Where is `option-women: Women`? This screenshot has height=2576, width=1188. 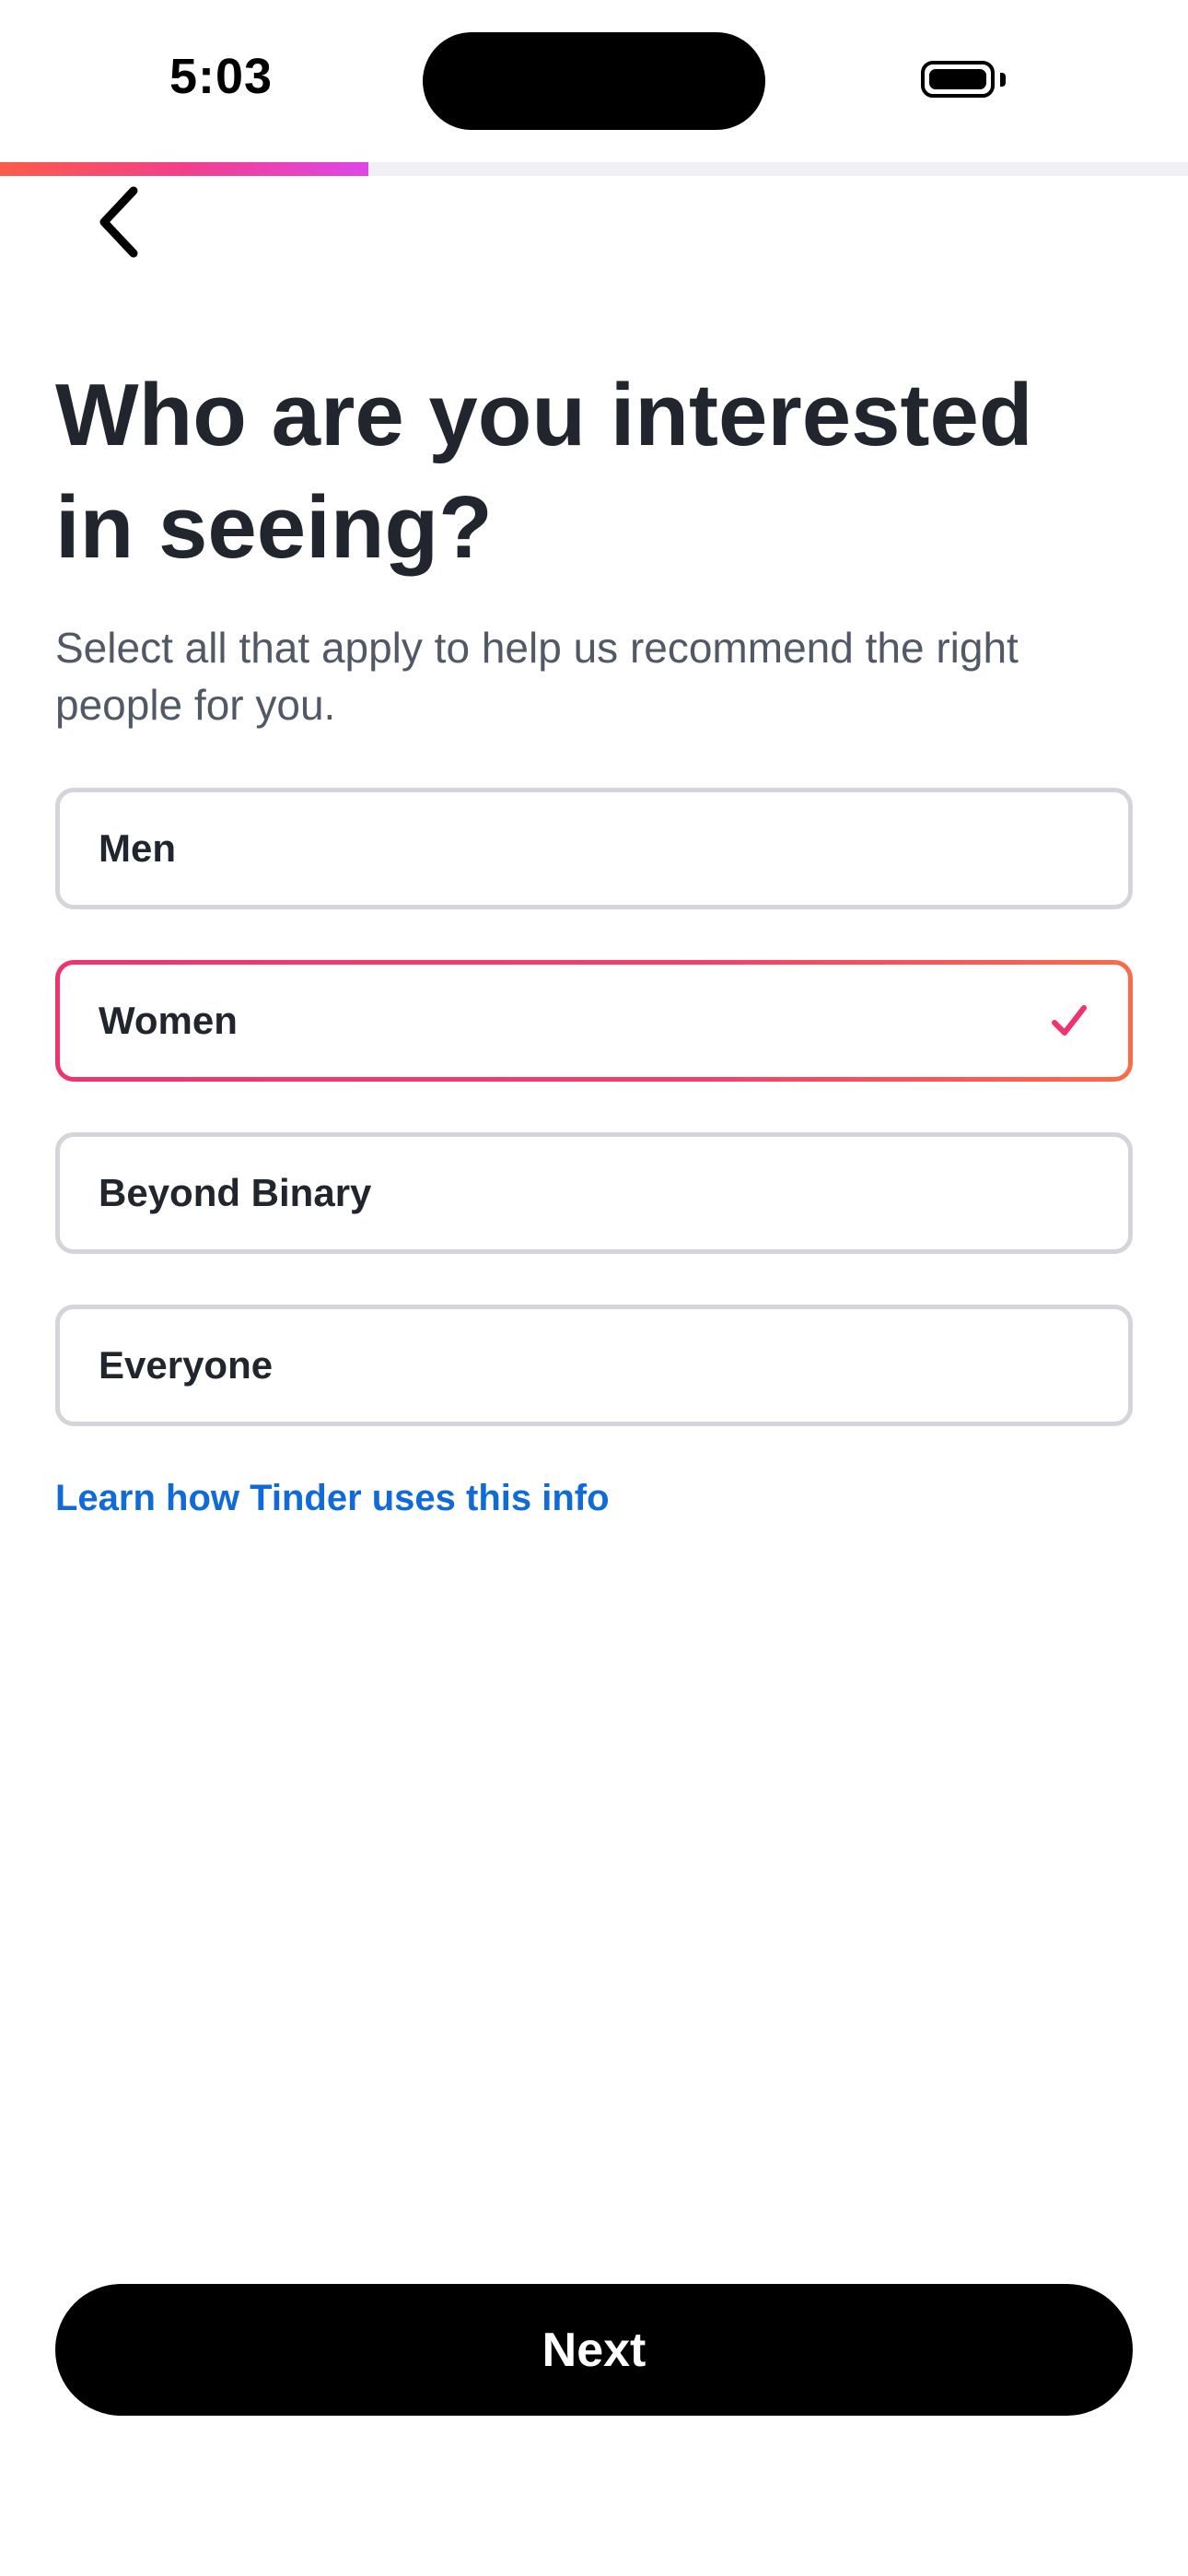 option-women: Women is located at coordinates (594, 1021).